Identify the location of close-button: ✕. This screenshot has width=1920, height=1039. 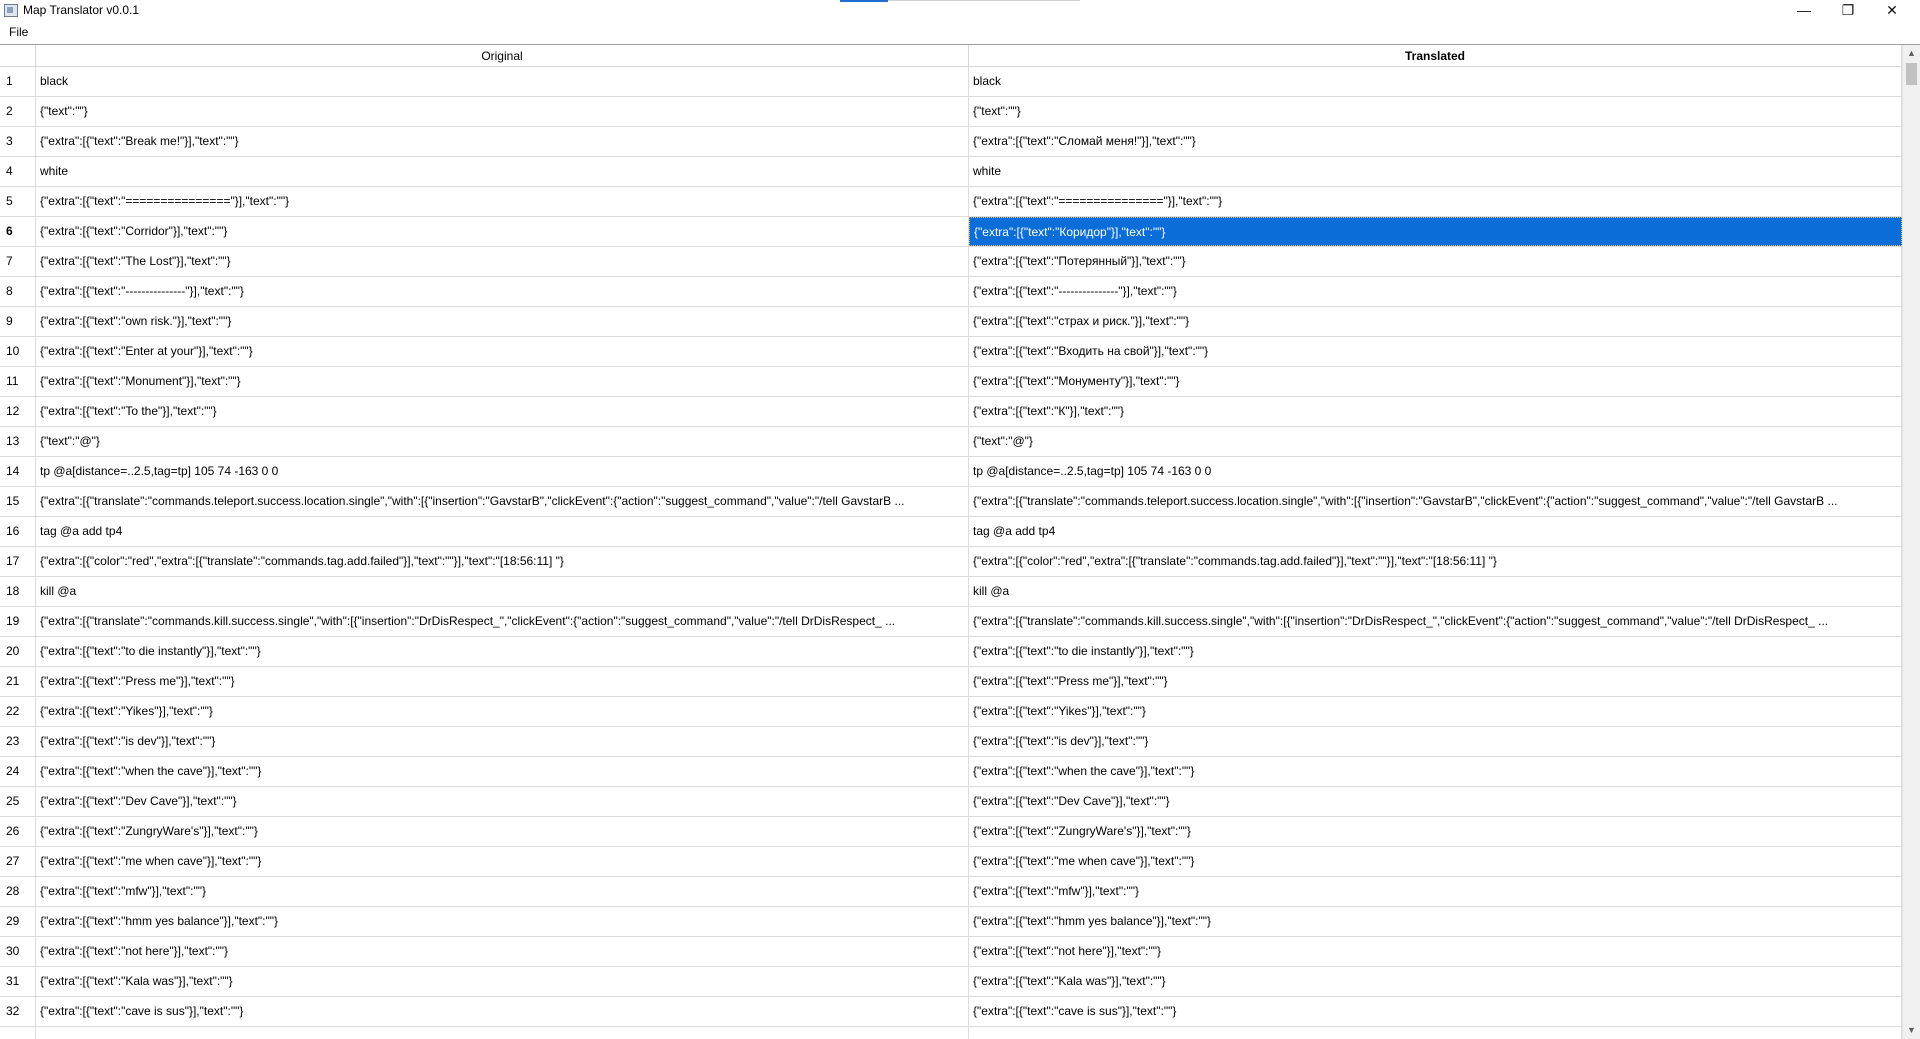
(1892, 11).